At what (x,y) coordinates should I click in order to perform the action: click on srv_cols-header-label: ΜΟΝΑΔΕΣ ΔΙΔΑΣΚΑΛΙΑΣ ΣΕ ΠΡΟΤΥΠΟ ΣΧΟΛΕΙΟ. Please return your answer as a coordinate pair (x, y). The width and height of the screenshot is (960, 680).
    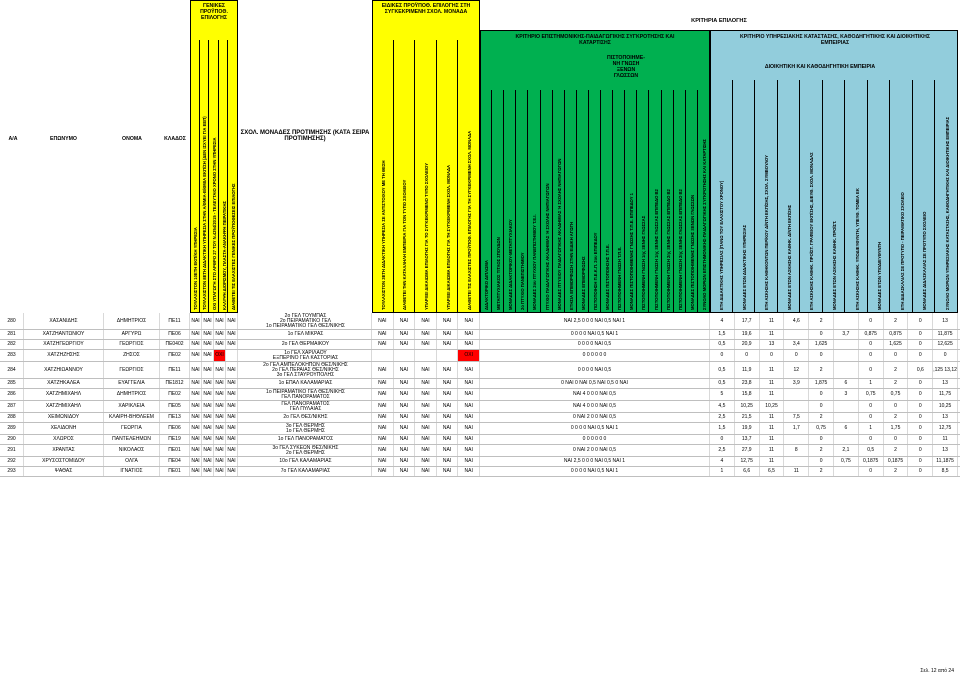
    Looking at the image, I should click on (925, 260).